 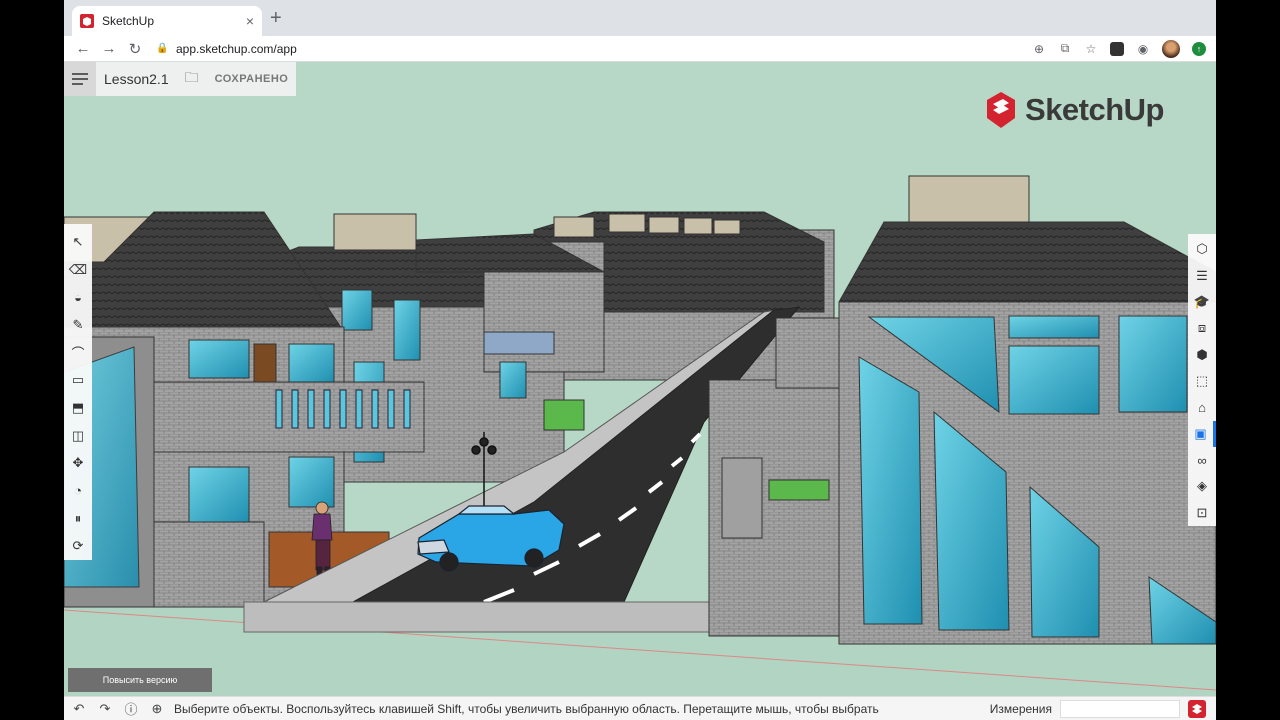 What do you see at coordinates (78, 242) in the screenshot?
I see `select-tool-icon: ↖` at bounding box center [78, 242].